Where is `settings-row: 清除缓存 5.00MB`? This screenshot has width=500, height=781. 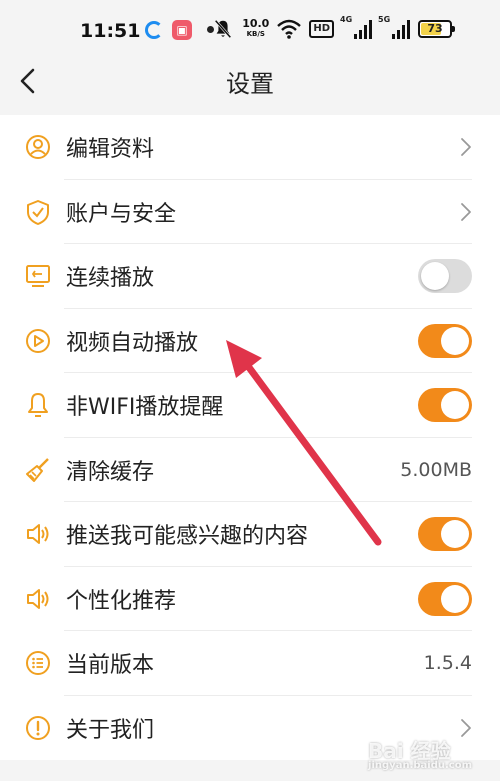 settings-row: 清除缓存 5.00MB is located at coordinates (250, 470).